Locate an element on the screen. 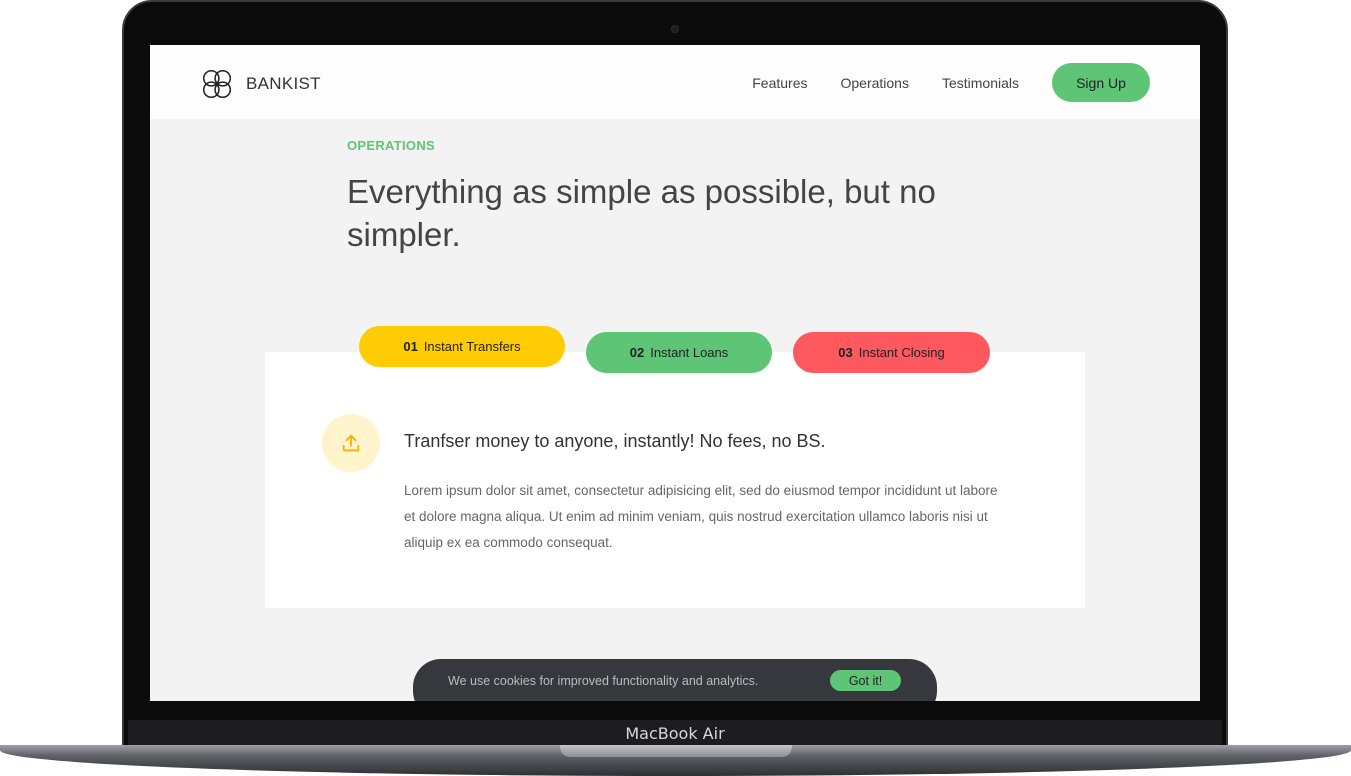  sign-up-button: Sign Up is located at coordinates (1101, 82).